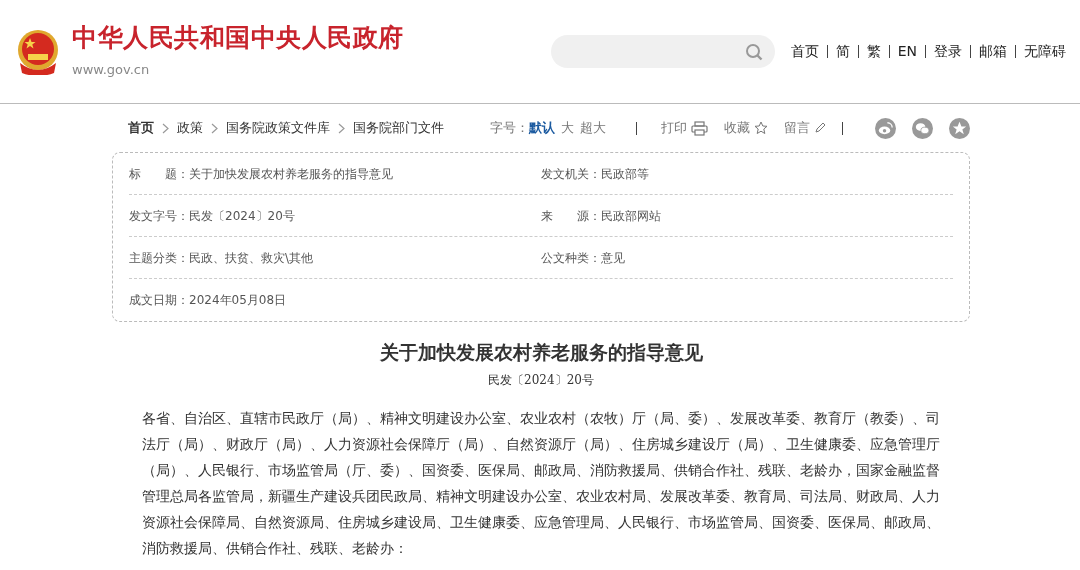 The image size is (1080, 570). I want to click on printer-icon, so click(699, 128).